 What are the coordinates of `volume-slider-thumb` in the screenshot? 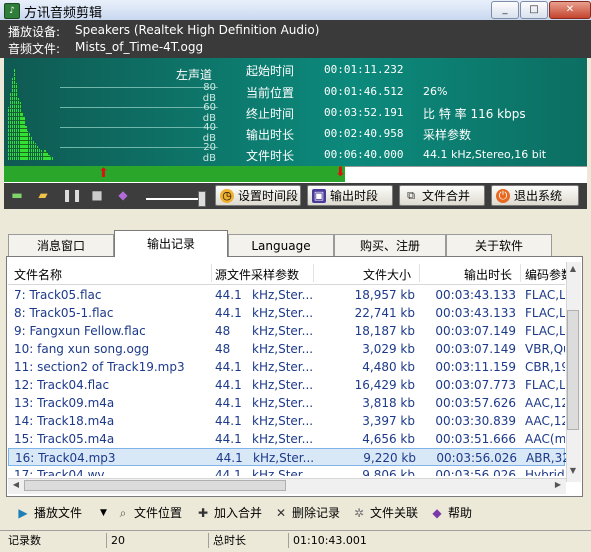 It's located at (202, 199).